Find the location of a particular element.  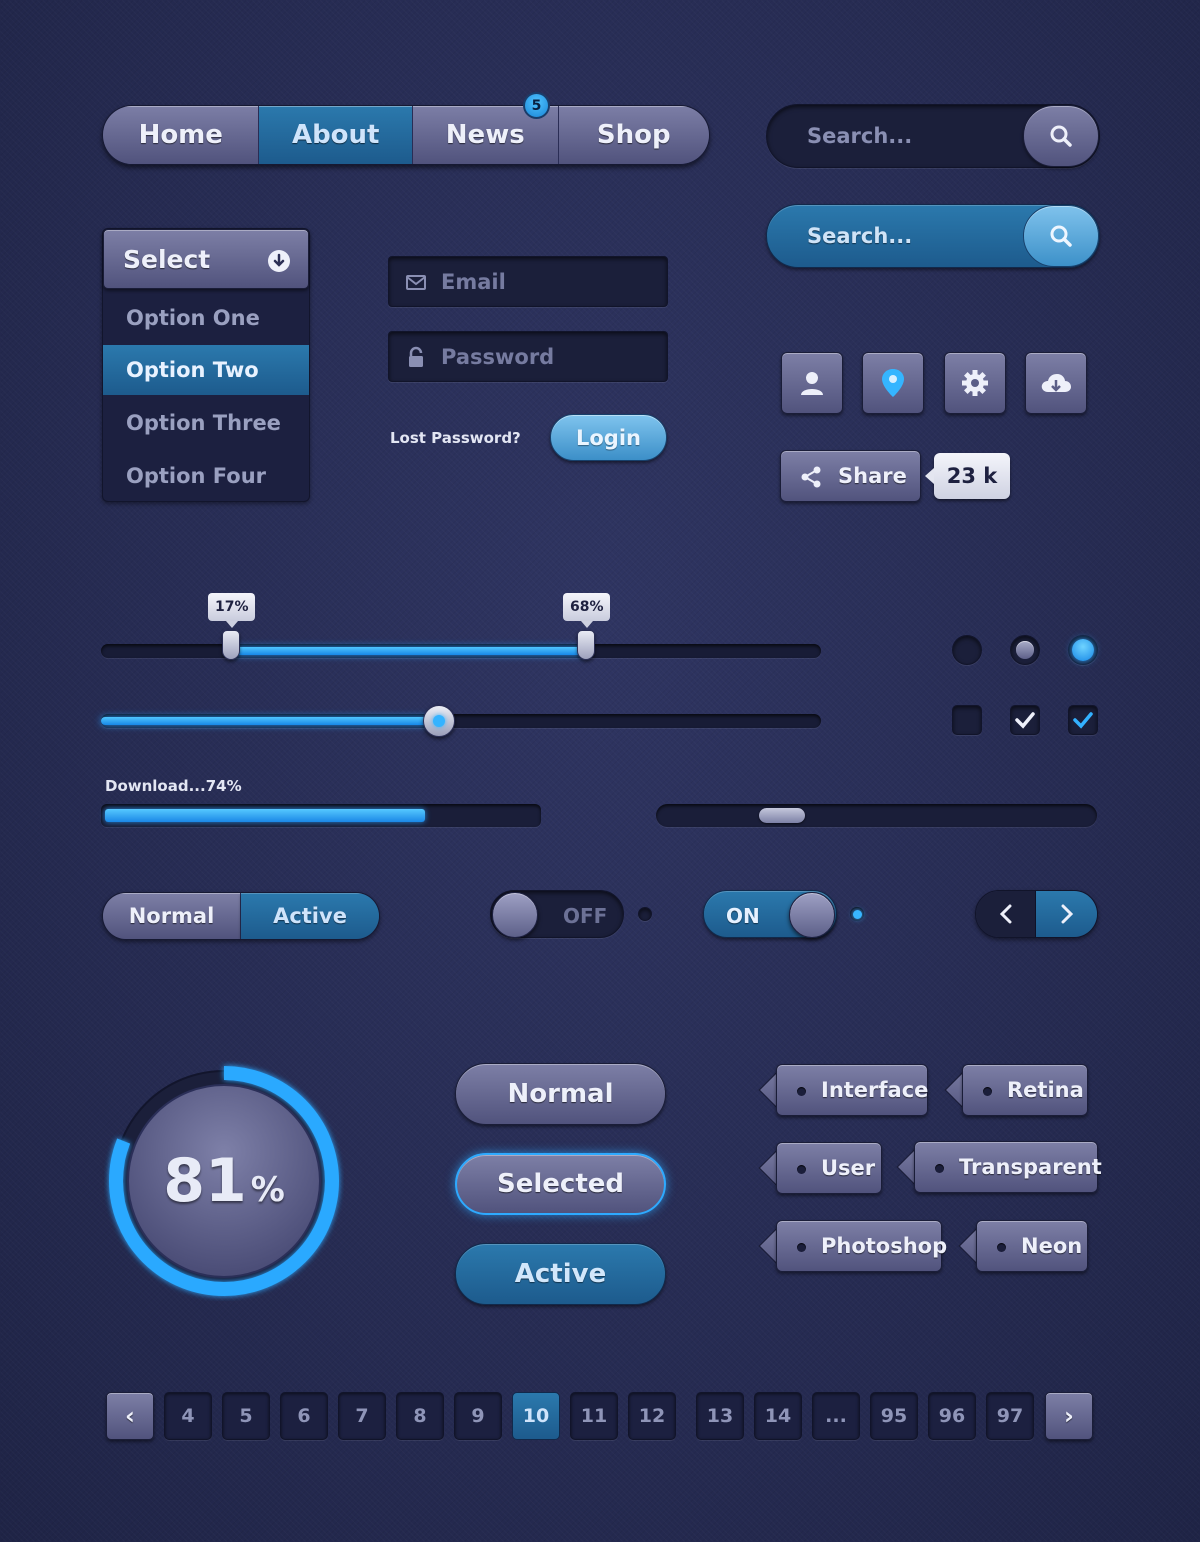

range-low-tooltip: 17% is located at coordinates (232, 610).